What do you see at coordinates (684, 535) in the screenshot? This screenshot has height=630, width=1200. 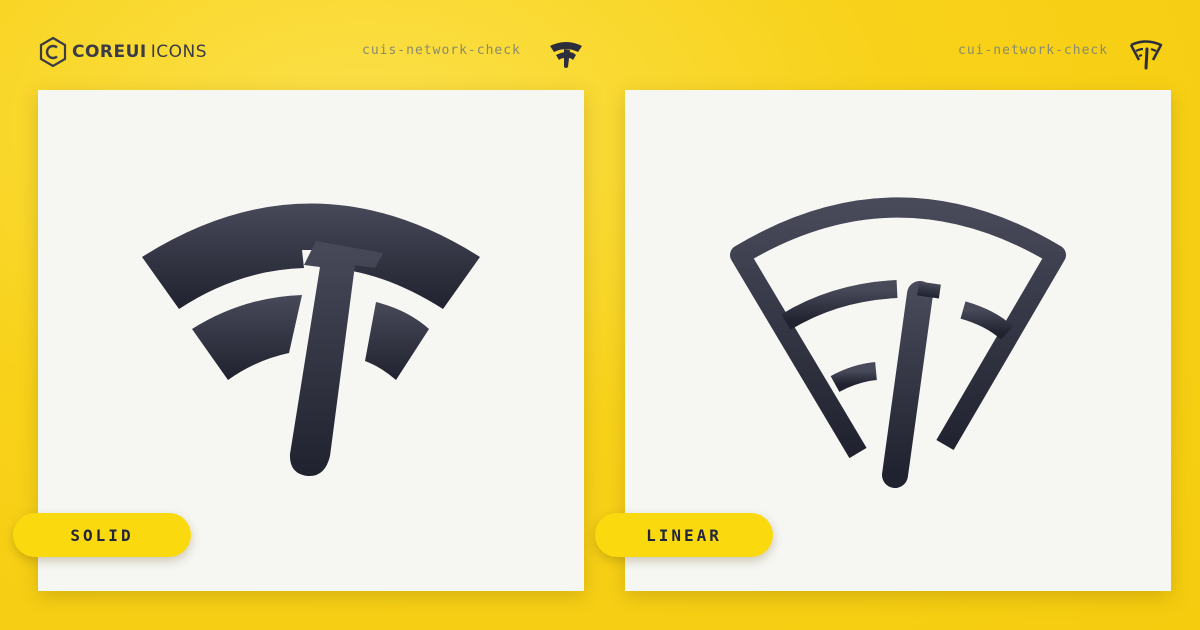 I see `linear-style-badge: LINEAR` at bounding box center [684, 535].